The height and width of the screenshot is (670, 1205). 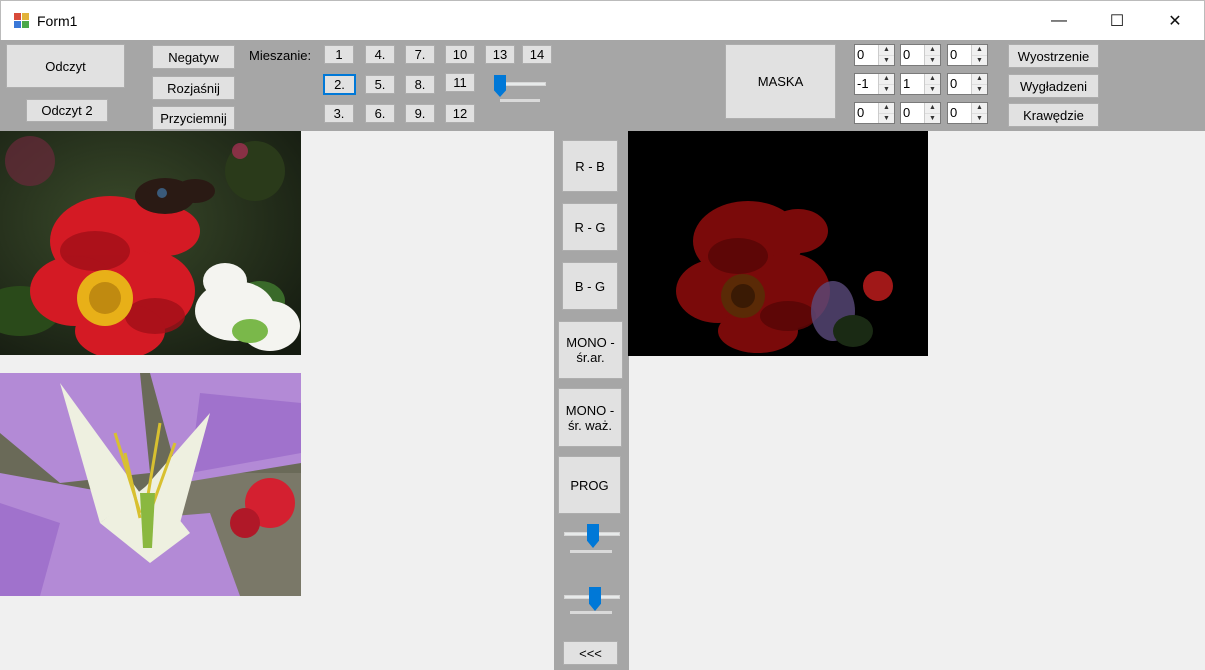 I want to click on mask-value: -1, so click(x=866, y=84).